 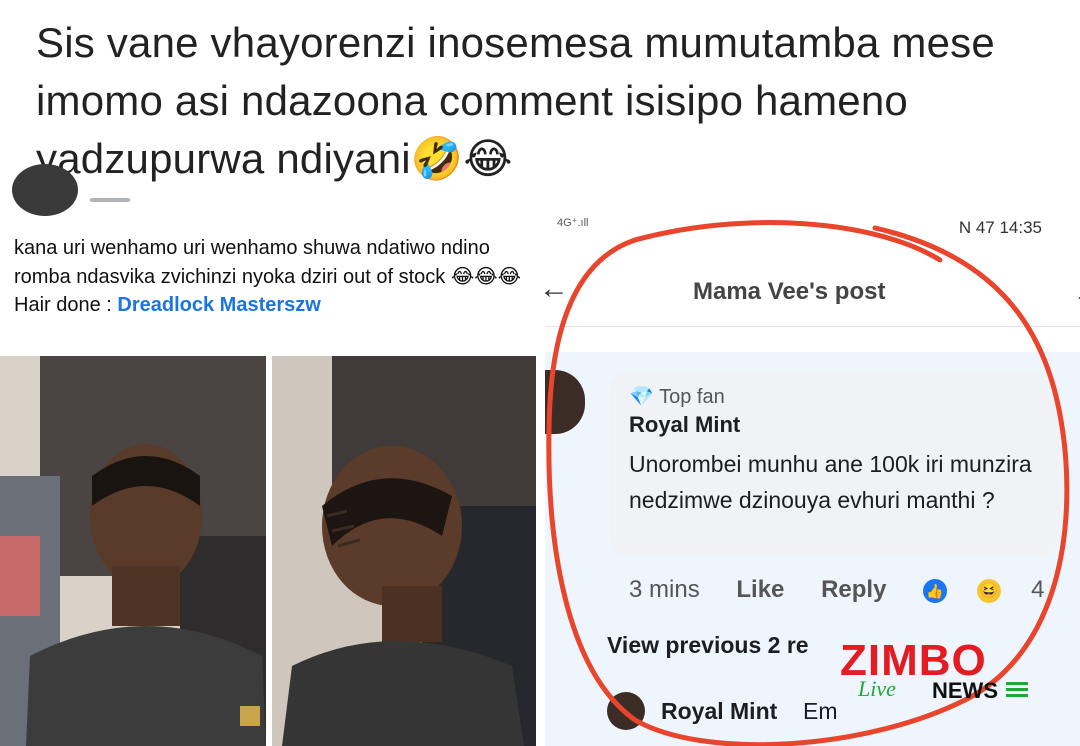 What do you see at coordinates (708, 645) in the screenshot?
I see `view-previous-replies: View previous 2 re` at bounding box center [708, 645].